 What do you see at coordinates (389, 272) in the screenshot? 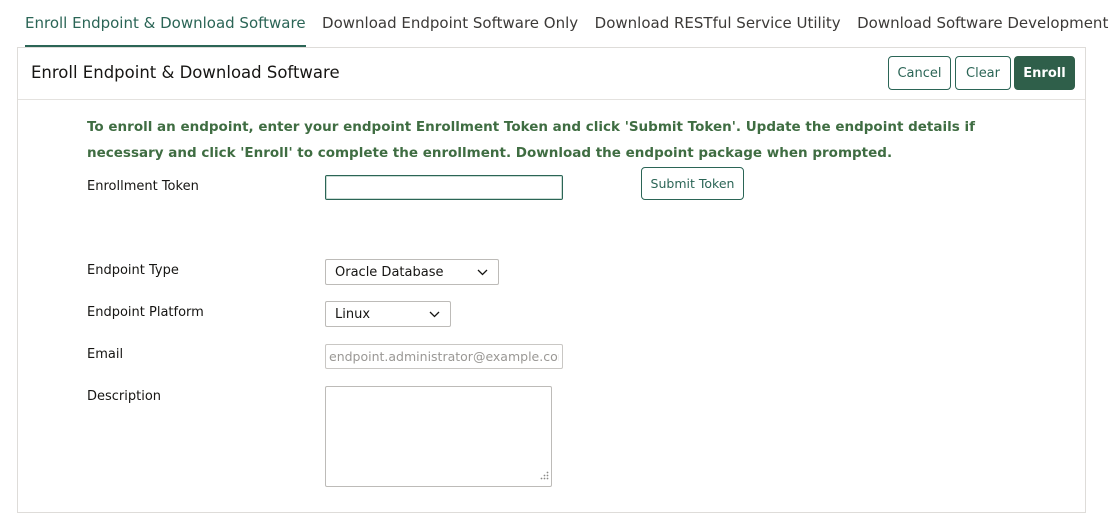
I see `endpoint-type-value: Oracle Database` at bounding box center [389, 272].